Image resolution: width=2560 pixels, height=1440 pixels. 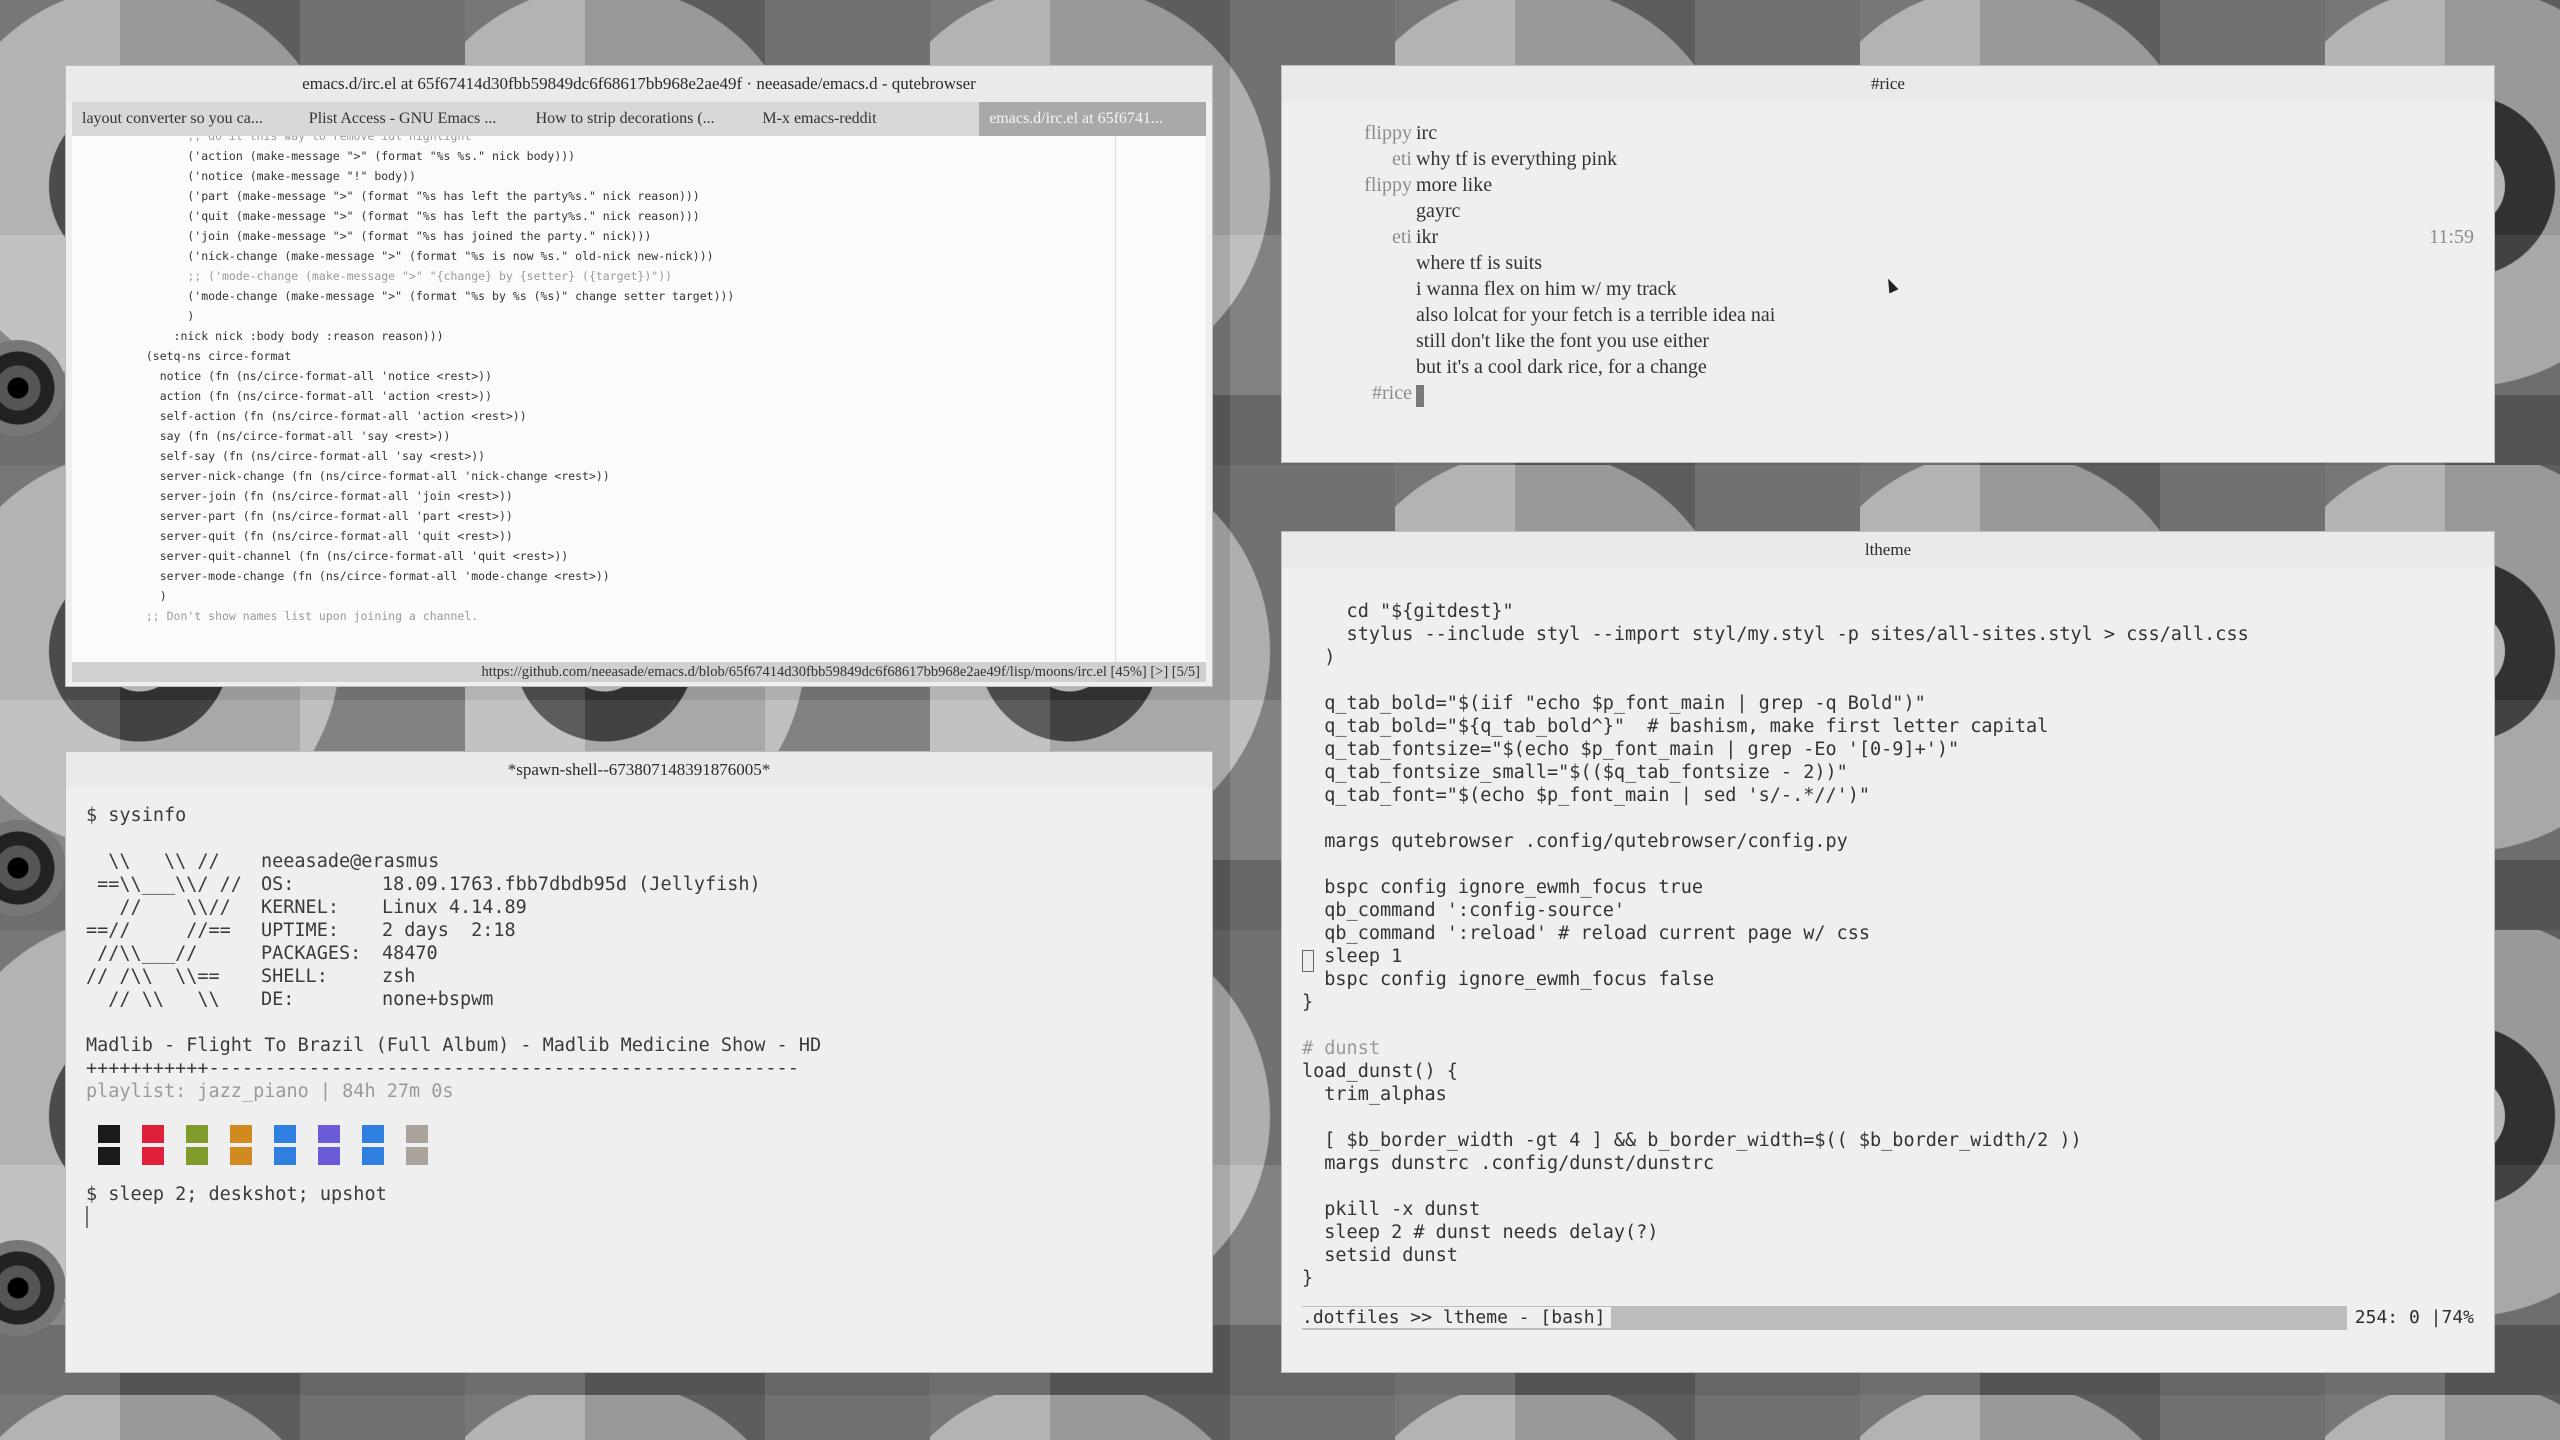 I want to click on irc-input: #rice, so click(x=1888, y=394).